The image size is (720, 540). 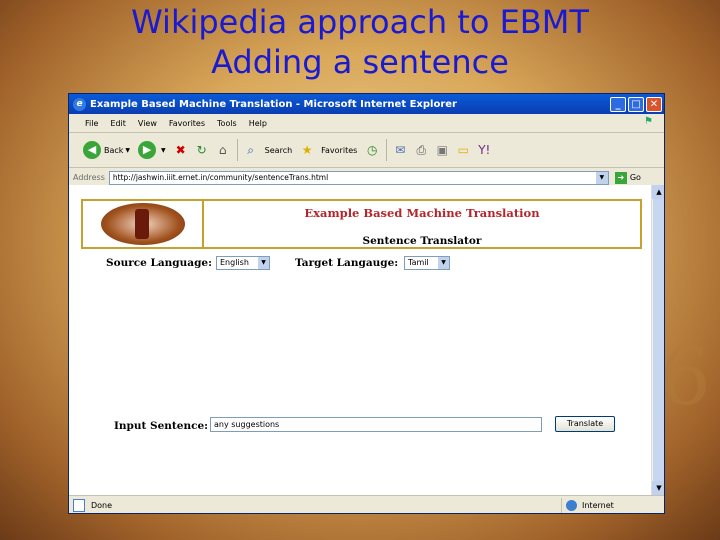 I want to click on status-left: Done, so click(x=315, y=505).